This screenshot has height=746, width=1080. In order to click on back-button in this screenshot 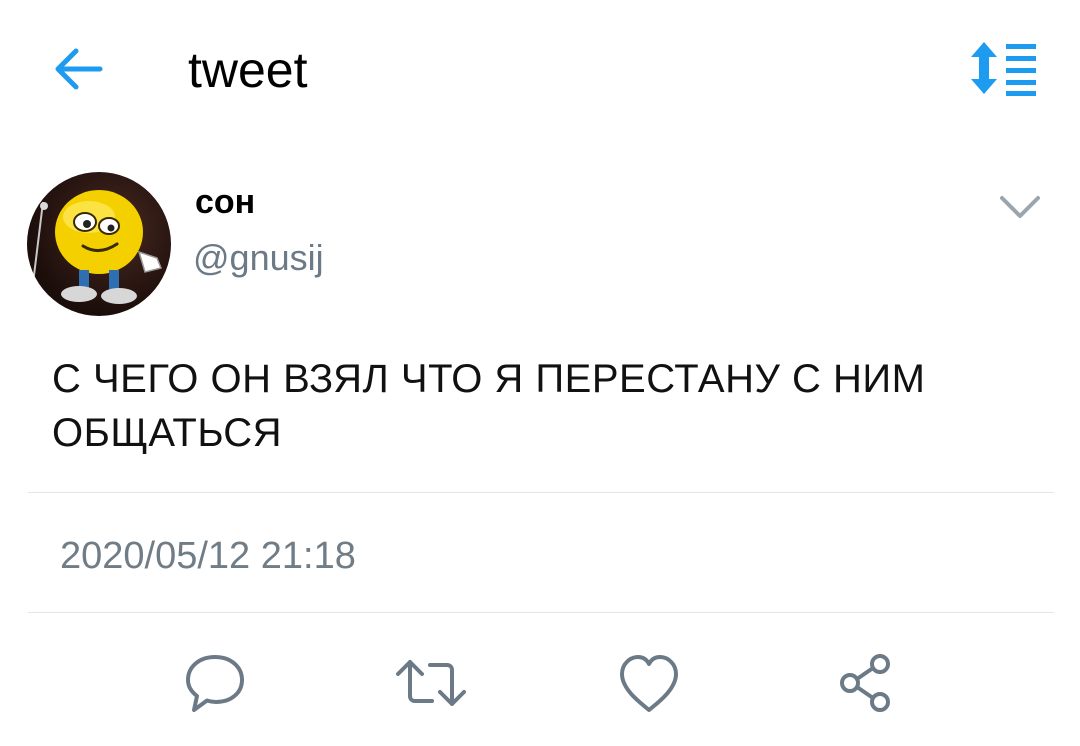, I will do `click(77, 69)`.